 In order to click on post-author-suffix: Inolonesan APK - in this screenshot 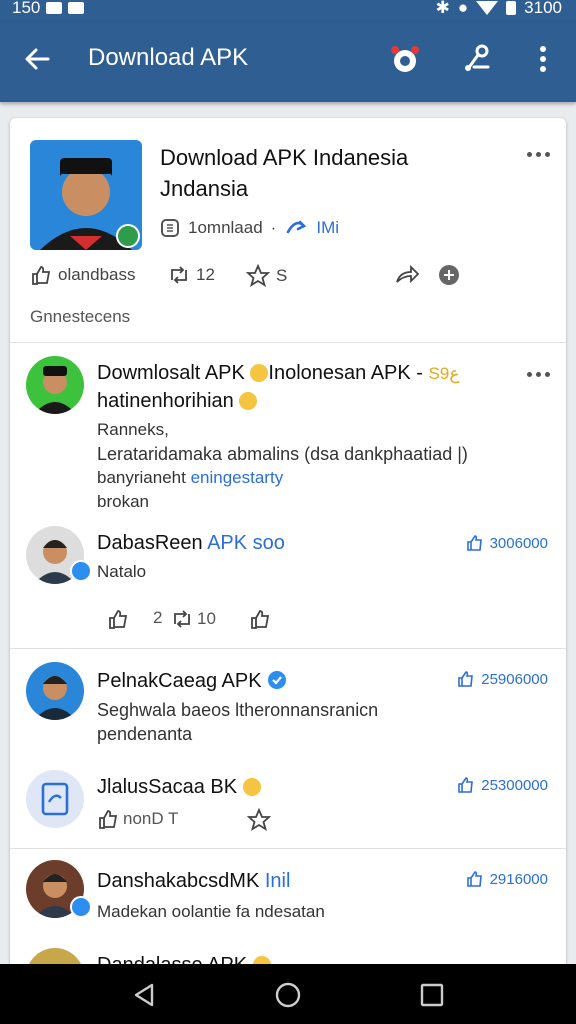, I will do `click(345, 373)`.